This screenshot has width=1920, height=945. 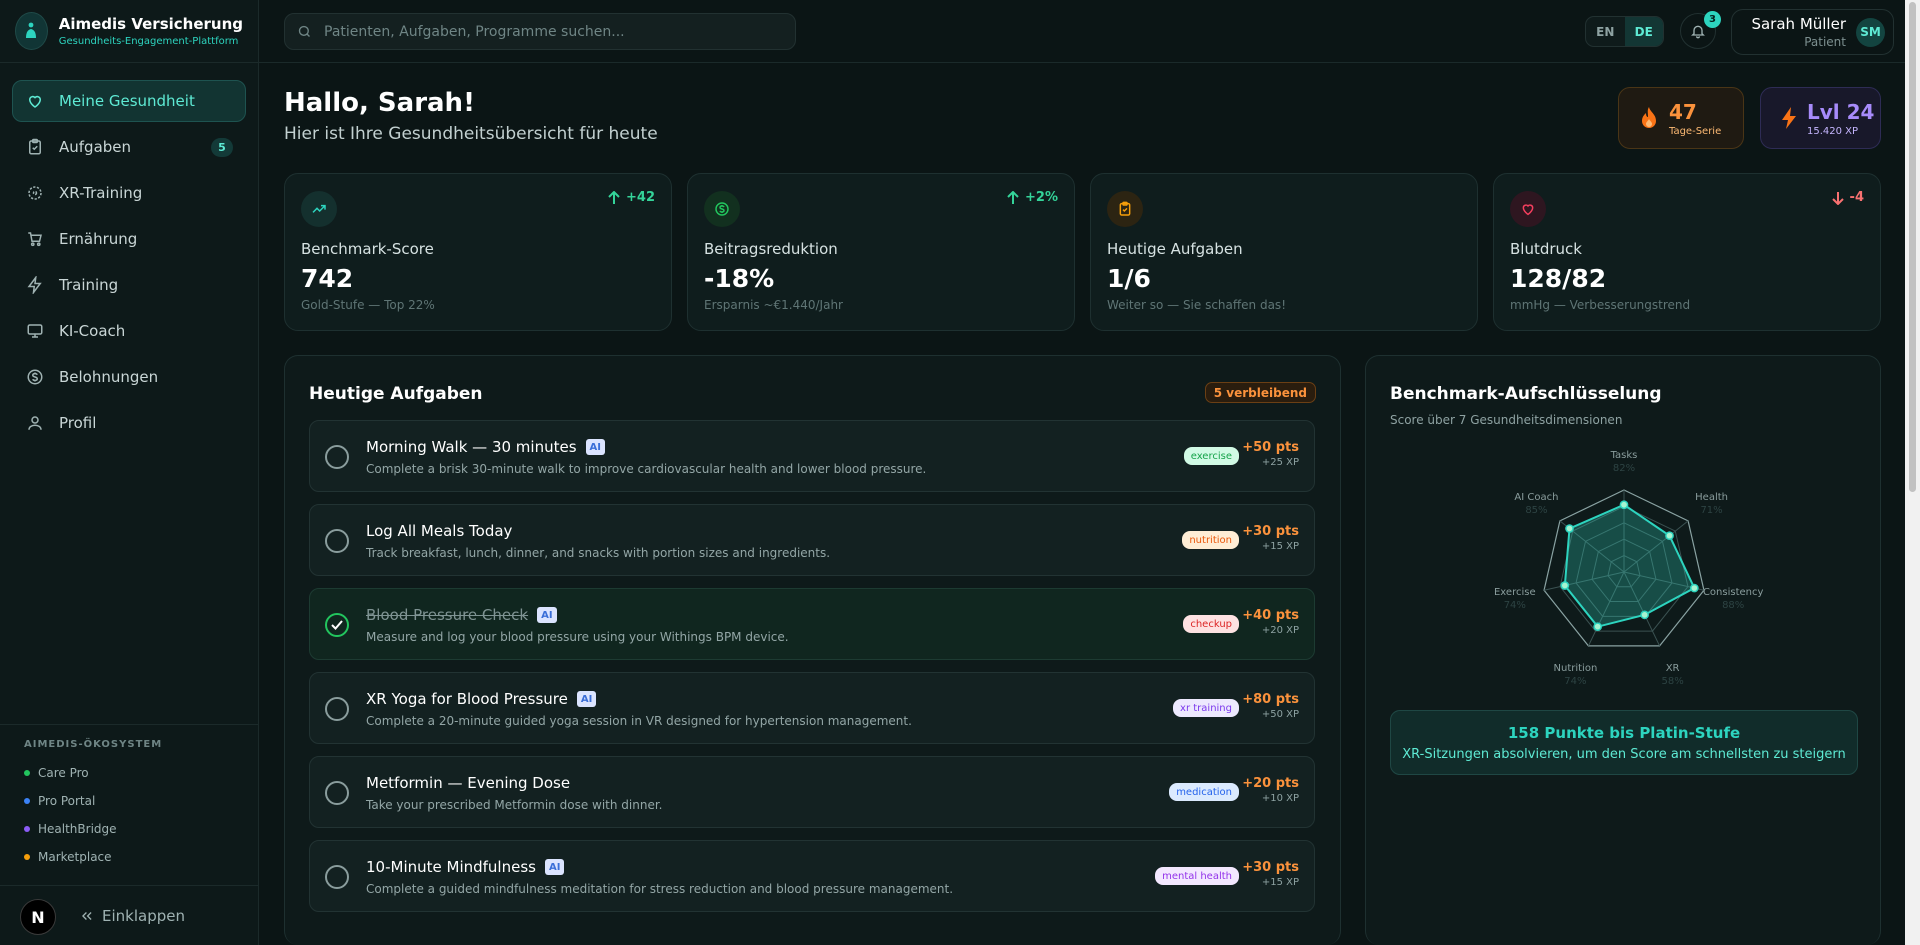 I want to click on search-box, so click(x=540, y=31).